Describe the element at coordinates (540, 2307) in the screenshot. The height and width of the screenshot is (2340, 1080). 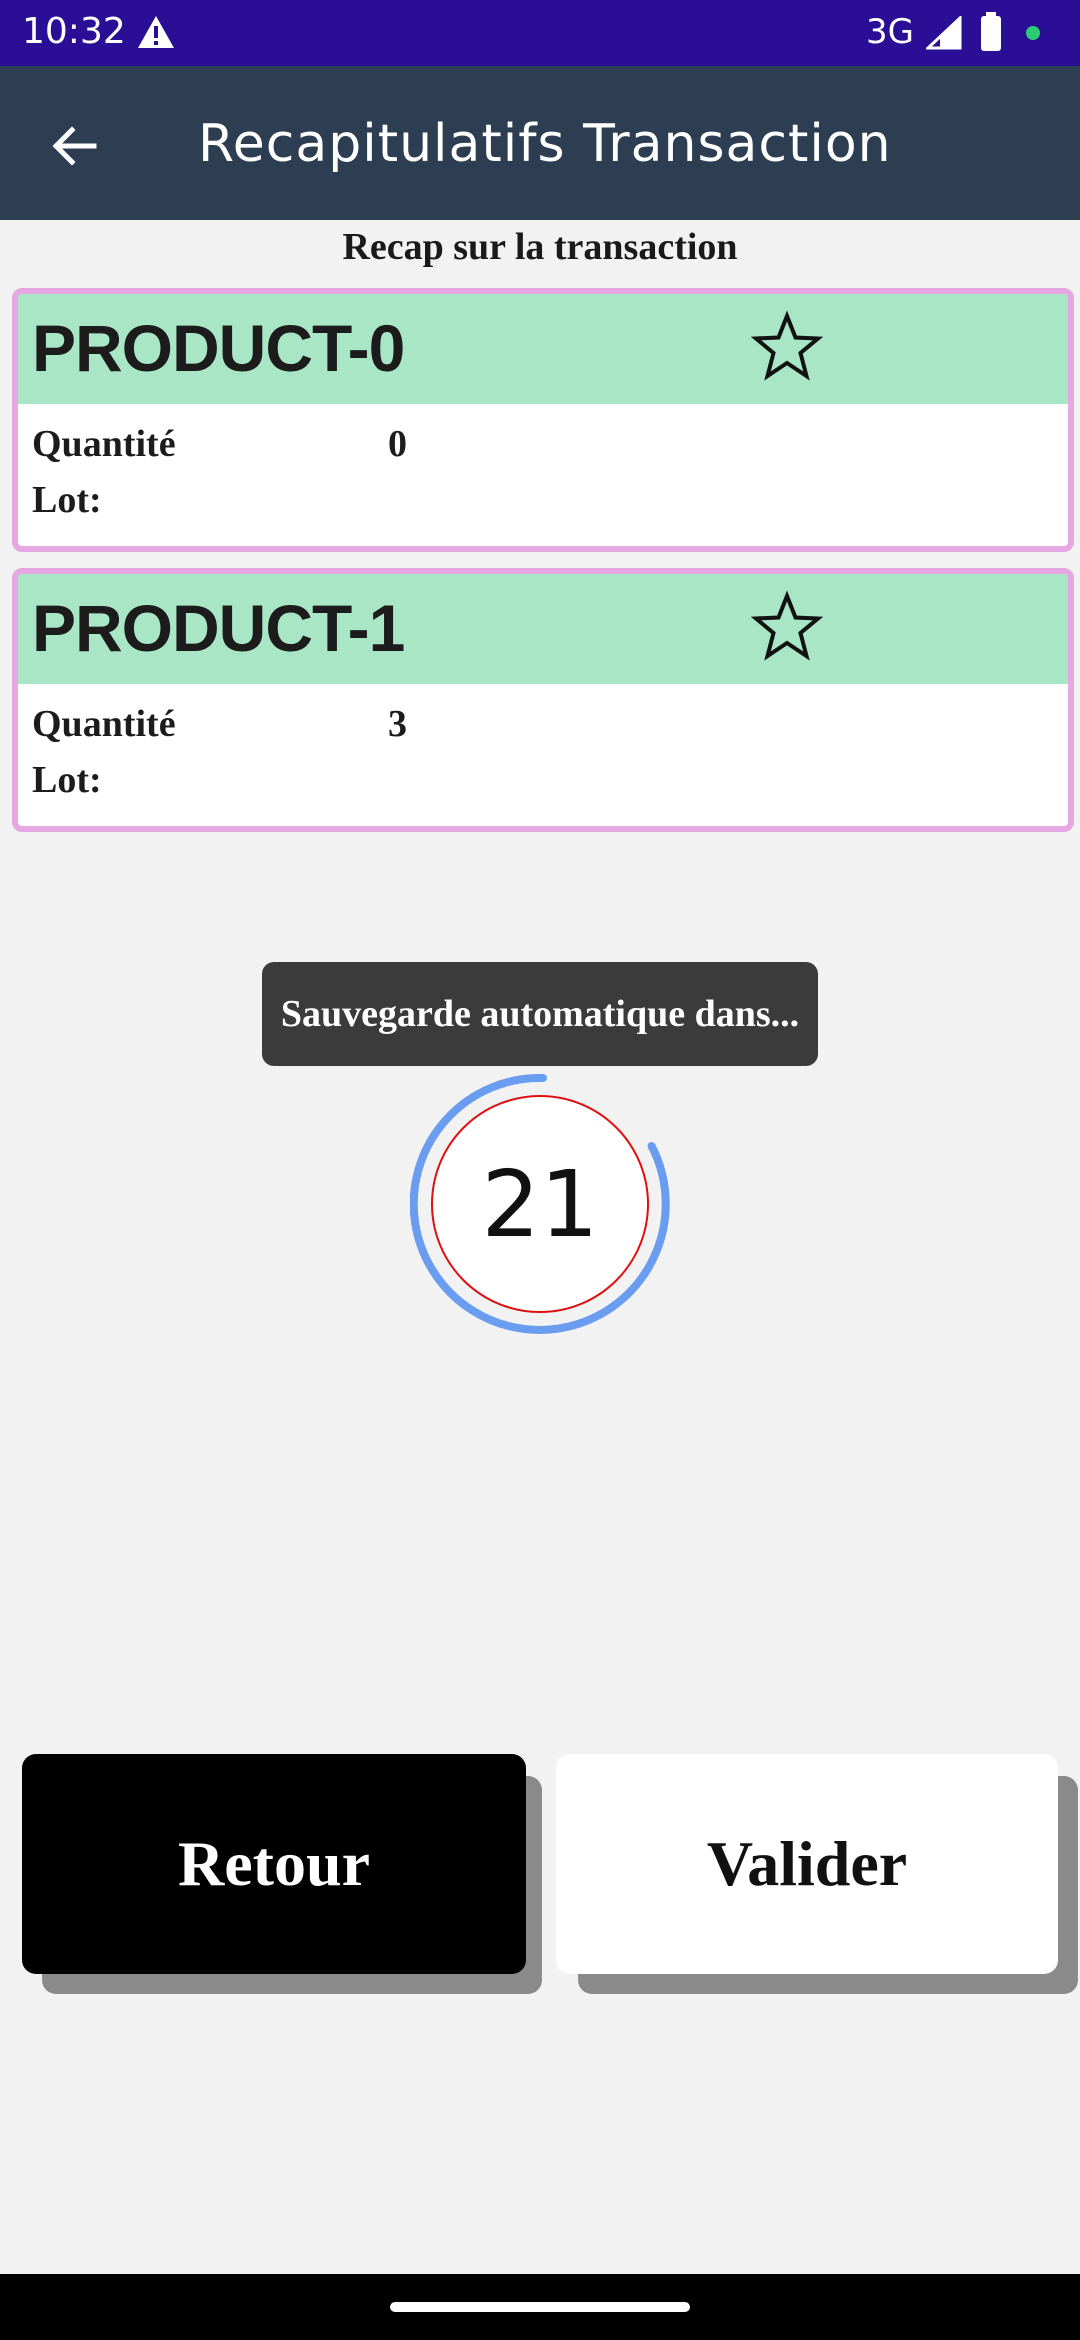
I see `home-indicator` at that location.